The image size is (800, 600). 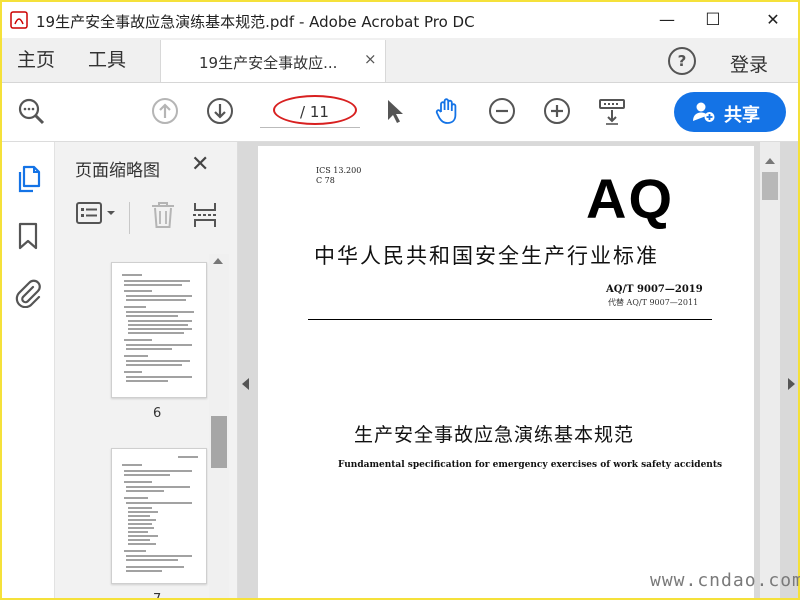 I want to click on thumbnails-scrollbar, so click(x=219, y=426).